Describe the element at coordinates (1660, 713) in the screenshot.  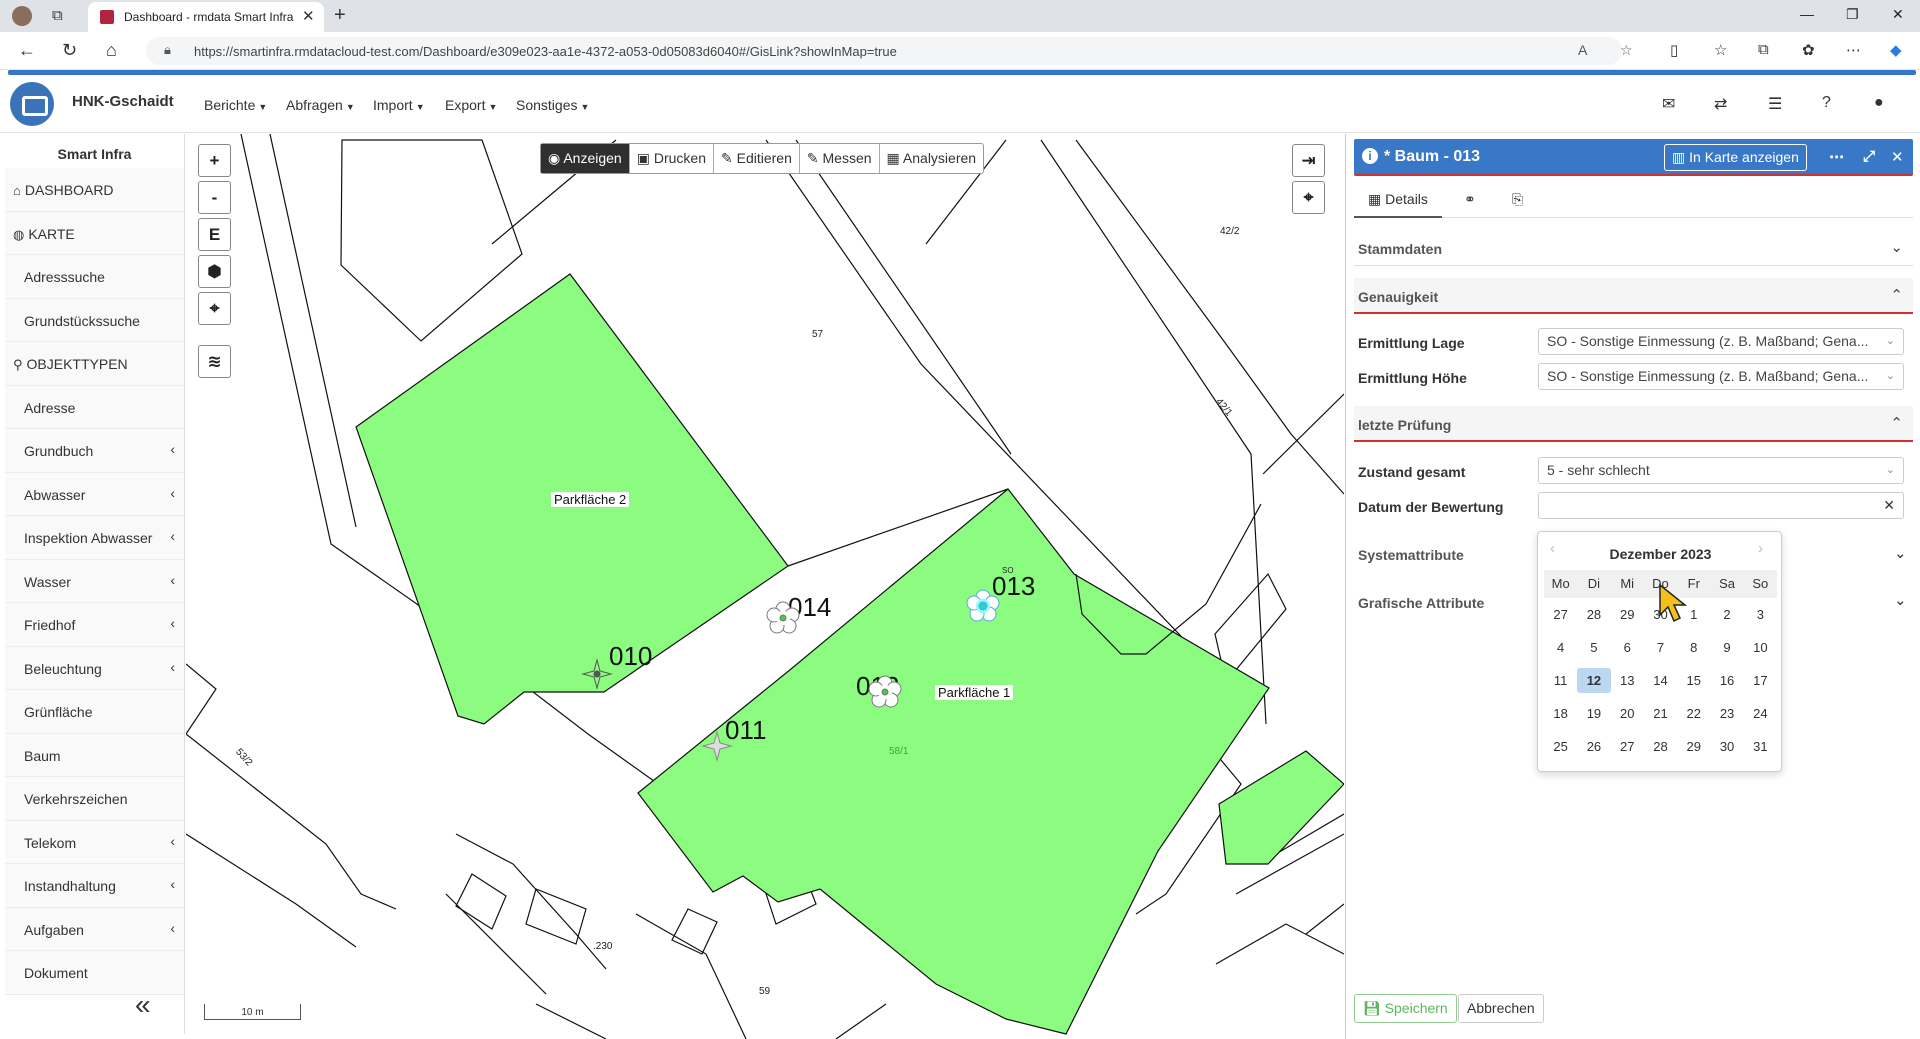
I see `calendar-day: 21` at that location.